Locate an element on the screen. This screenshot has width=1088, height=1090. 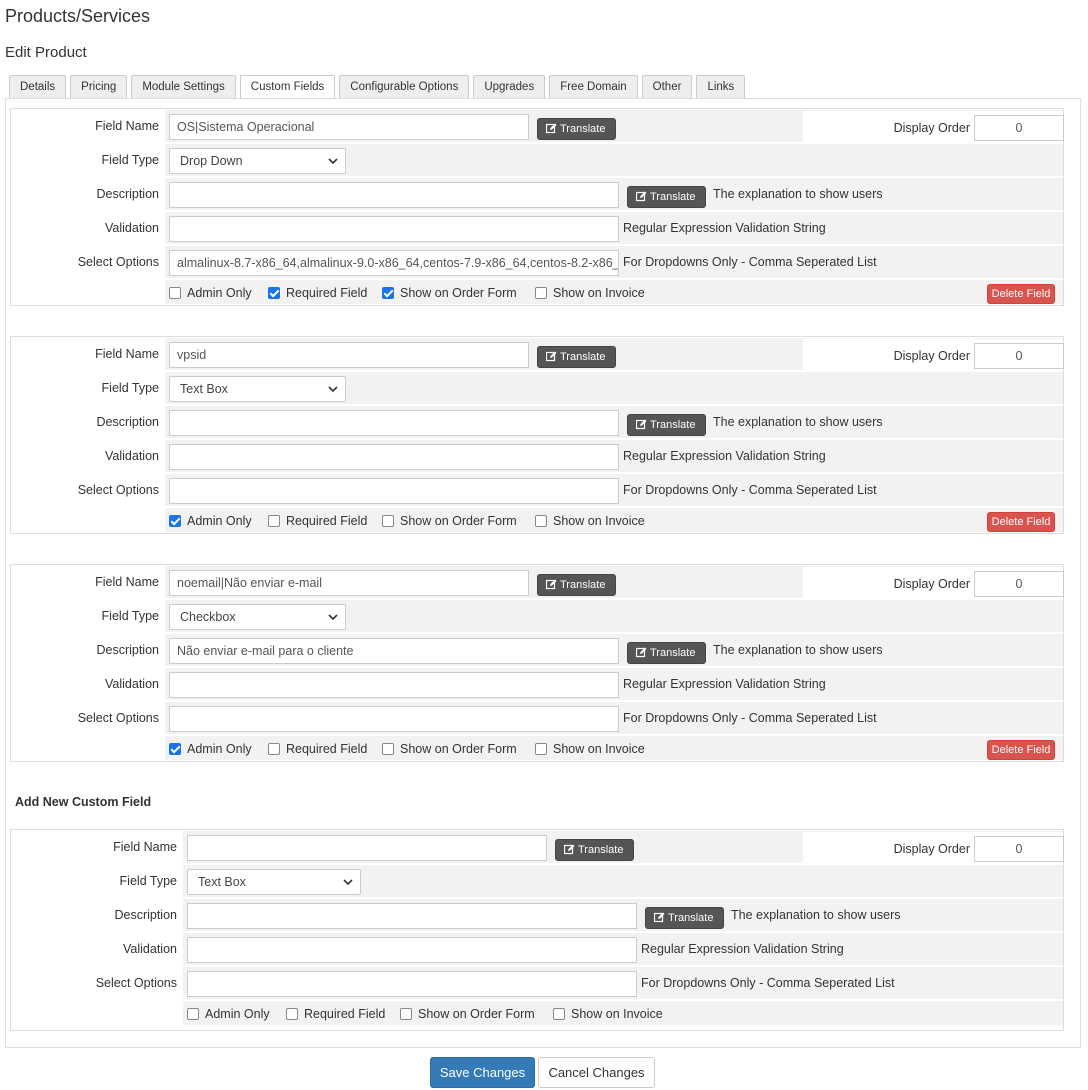
field-name-input: OS|Sistema Operacional is located at coordinates (349, 127).